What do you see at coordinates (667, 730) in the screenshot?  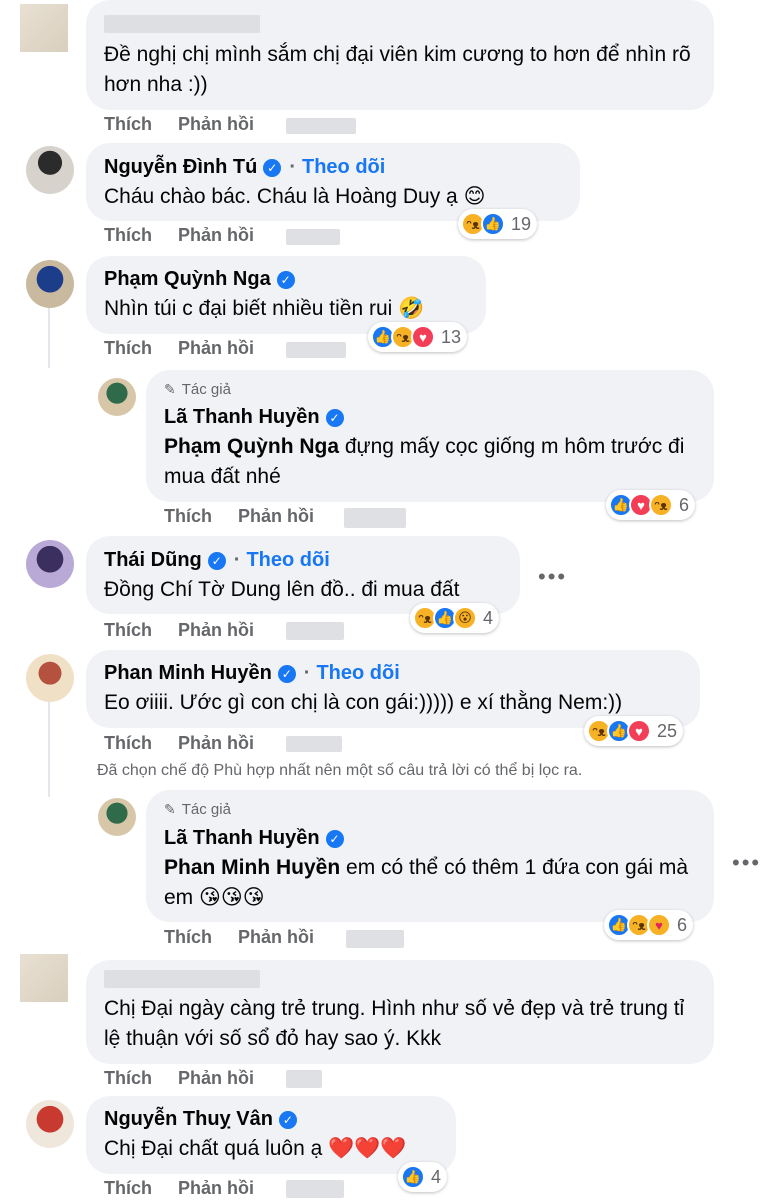 I see `reaction-count: 25` at bounding box center [667, 730].